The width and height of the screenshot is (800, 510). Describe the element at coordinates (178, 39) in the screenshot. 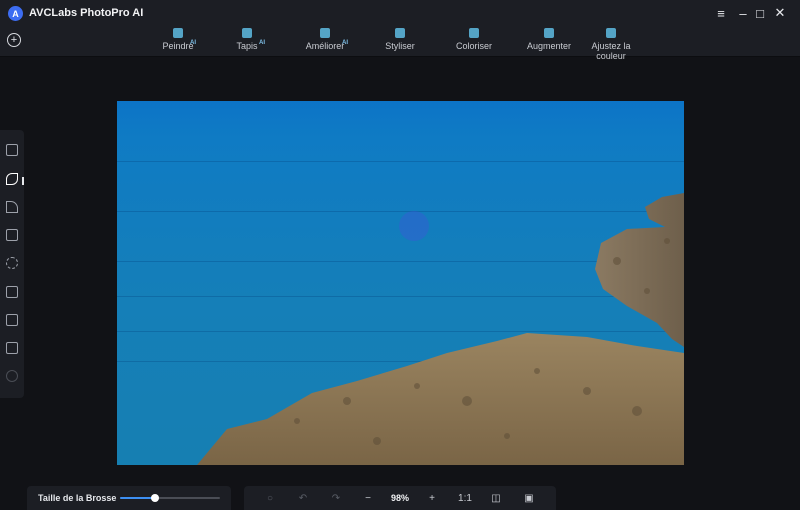

I see `tool-peindre: Peindre AI` at that location.